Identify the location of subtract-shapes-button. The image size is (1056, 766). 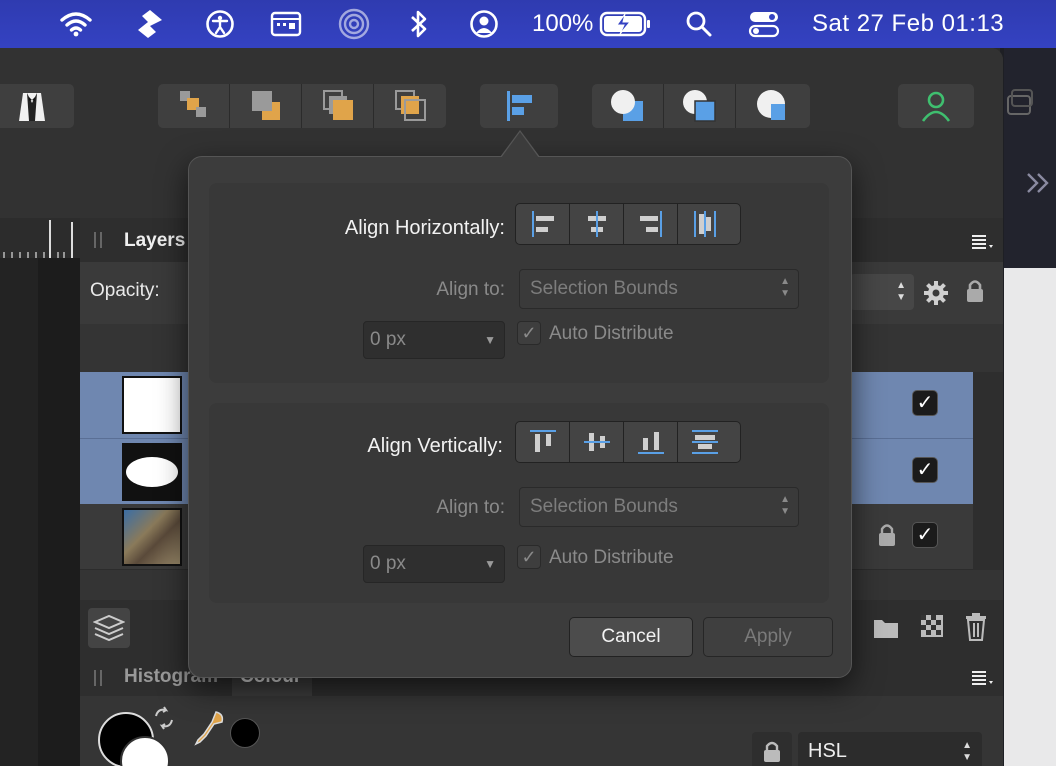
(700, 106).